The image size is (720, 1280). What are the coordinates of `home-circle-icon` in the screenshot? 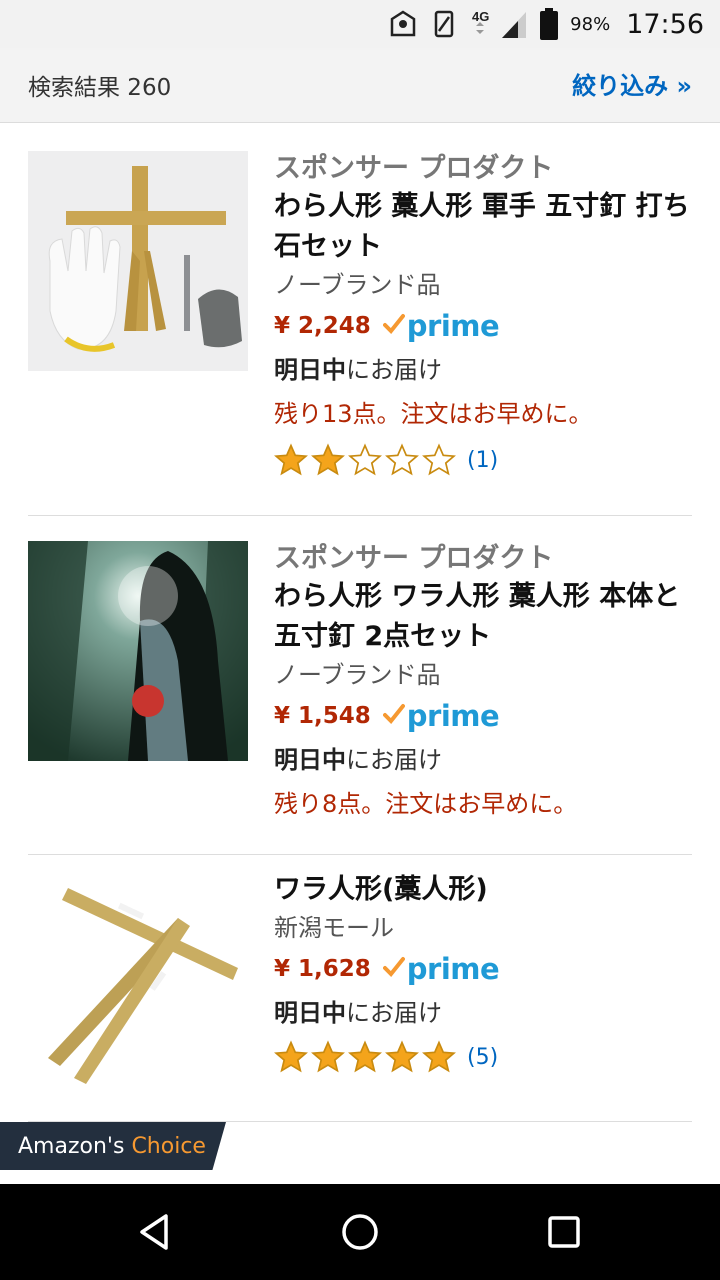 It's located at (360, 1232).